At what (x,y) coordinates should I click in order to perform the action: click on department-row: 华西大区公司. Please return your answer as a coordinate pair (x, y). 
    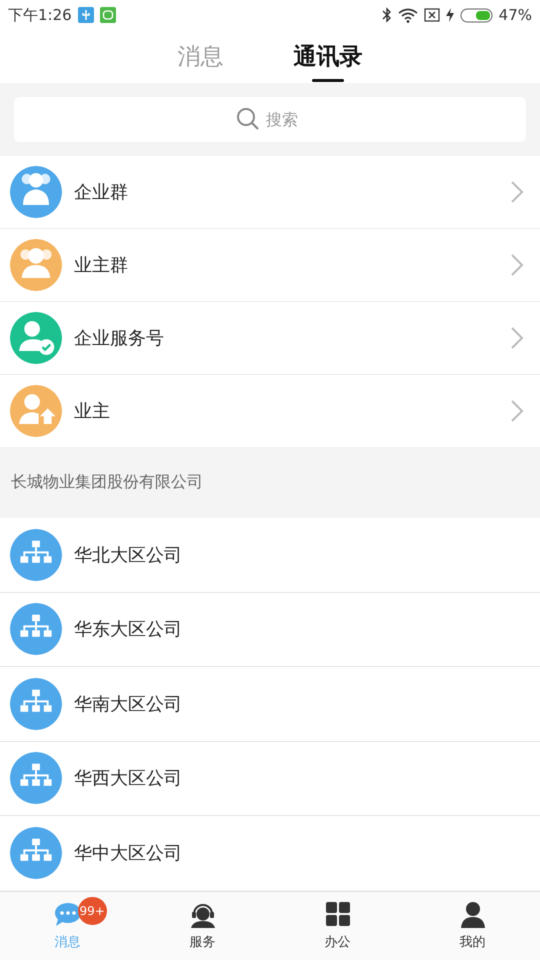
    Looking at the image, I should click on (270, 779).